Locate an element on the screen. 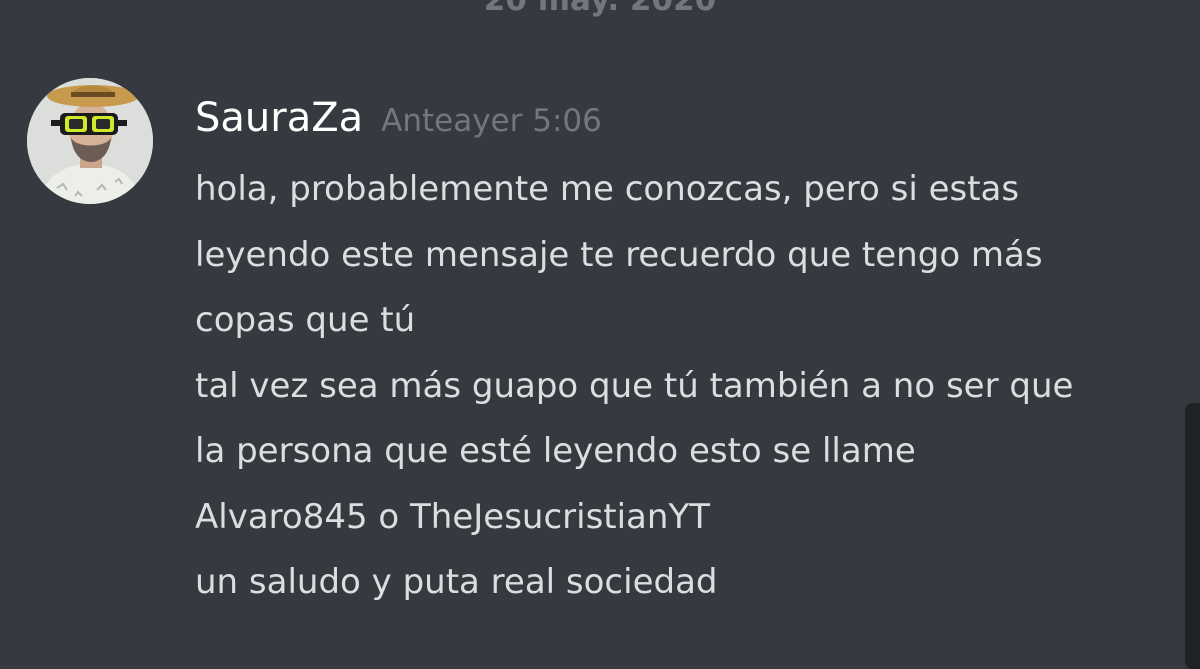 Image resolution: width=1200 pixels, height=669 pixels. message-line: copas que tú is located at coordinates (305, 320).